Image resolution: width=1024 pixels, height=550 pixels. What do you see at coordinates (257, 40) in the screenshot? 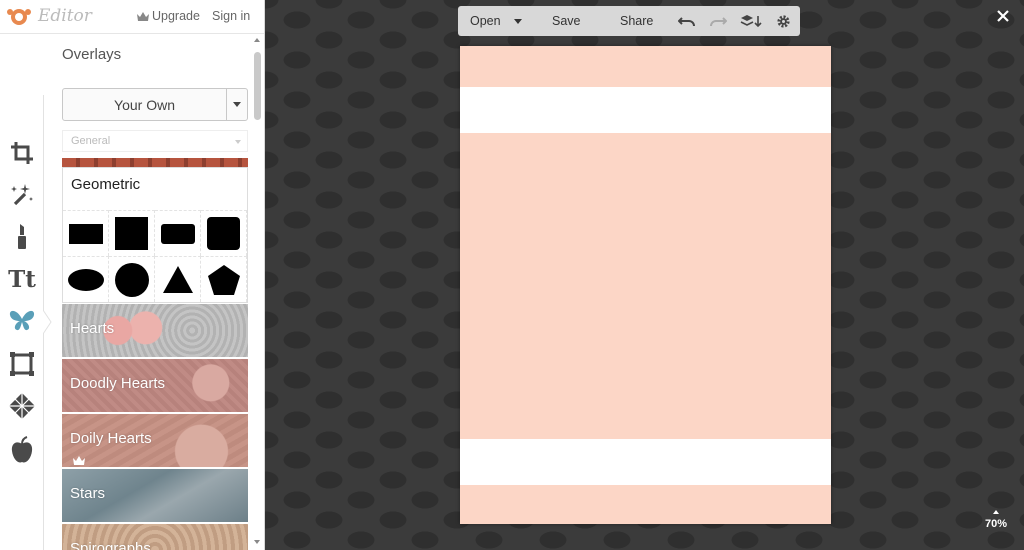
I see `scroll-up-icon` at bounding box center [257, 40].